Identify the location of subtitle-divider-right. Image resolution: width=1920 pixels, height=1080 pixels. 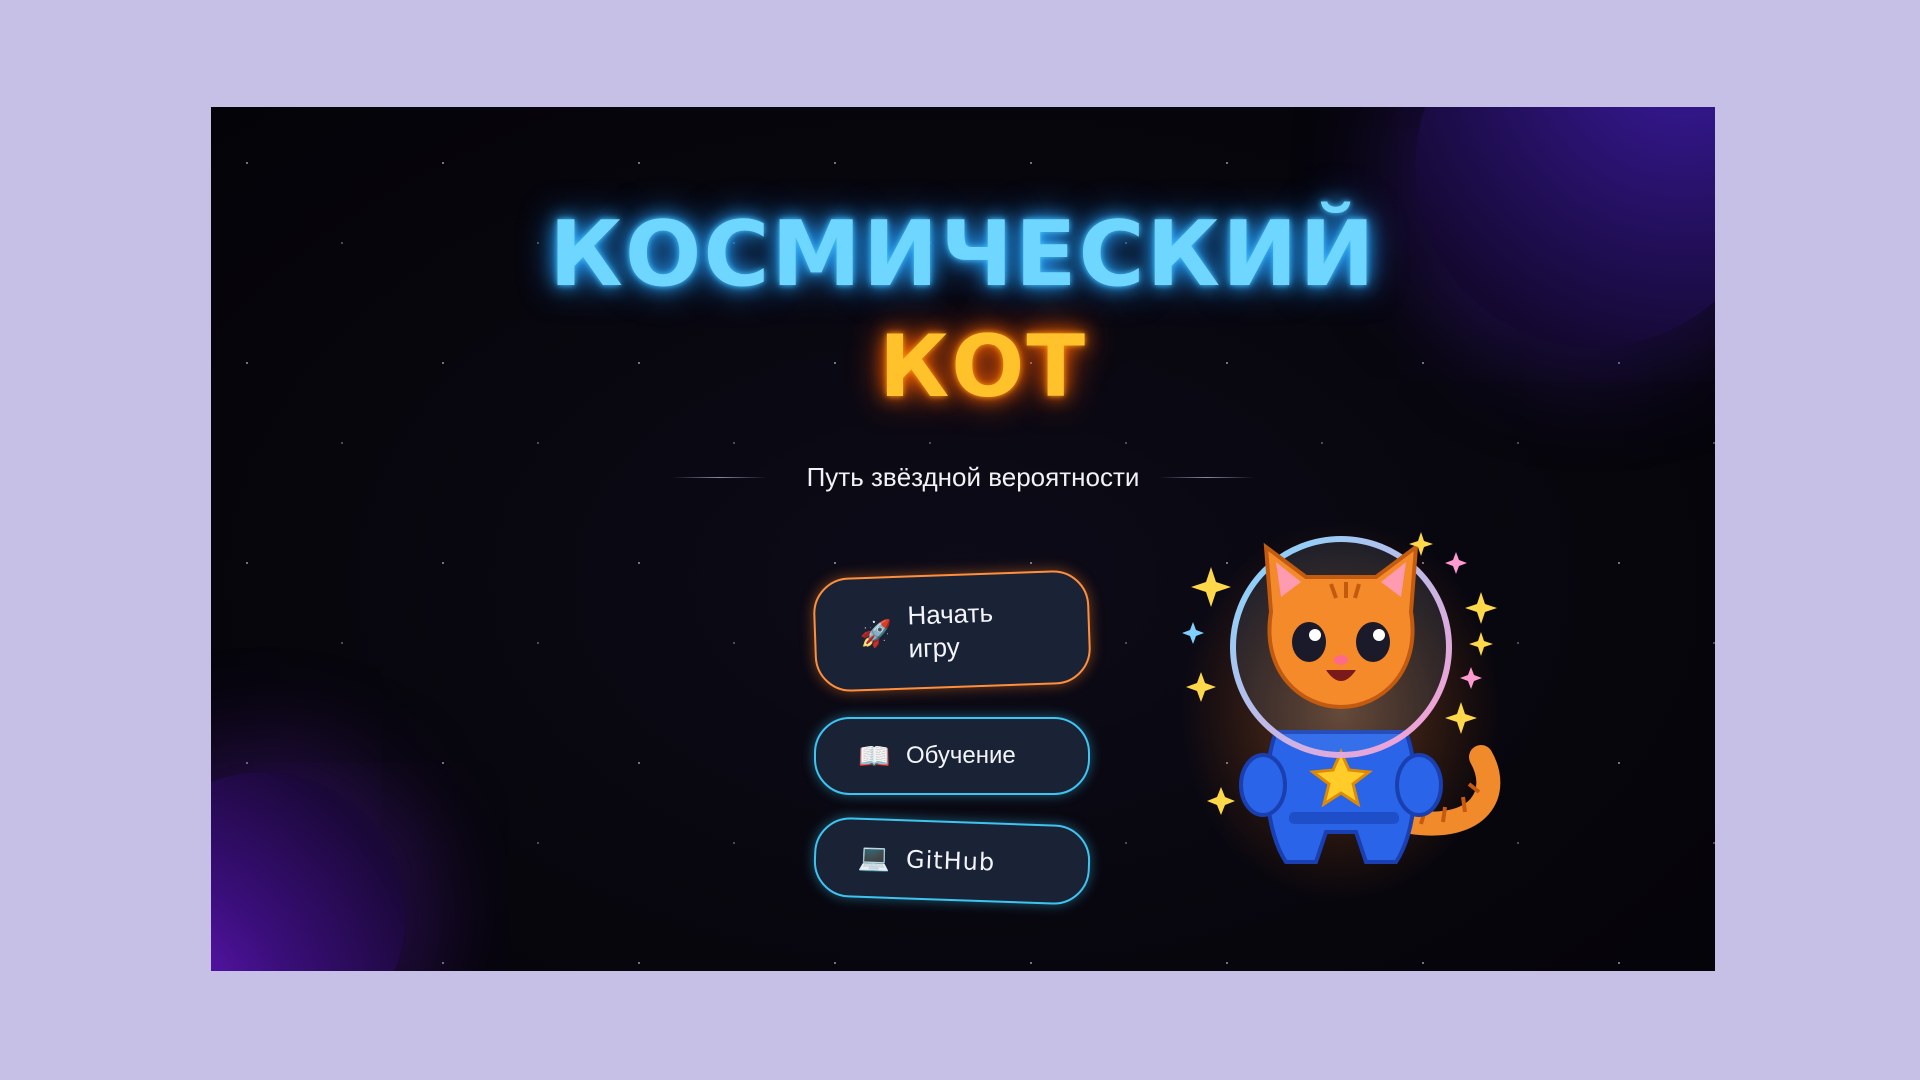
(1207, 477).